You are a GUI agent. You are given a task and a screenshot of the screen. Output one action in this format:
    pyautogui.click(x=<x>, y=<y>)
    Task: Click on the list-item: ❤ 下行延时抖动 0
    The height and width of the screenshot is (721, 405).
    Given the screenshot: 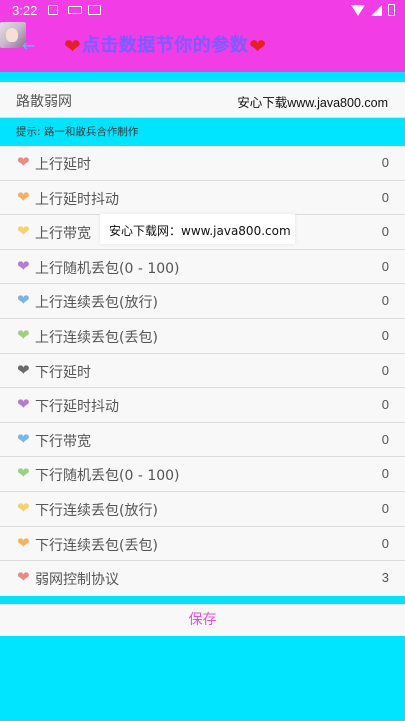 What is the action you would take?
    pyautogui.click(x=202, y=405)
    